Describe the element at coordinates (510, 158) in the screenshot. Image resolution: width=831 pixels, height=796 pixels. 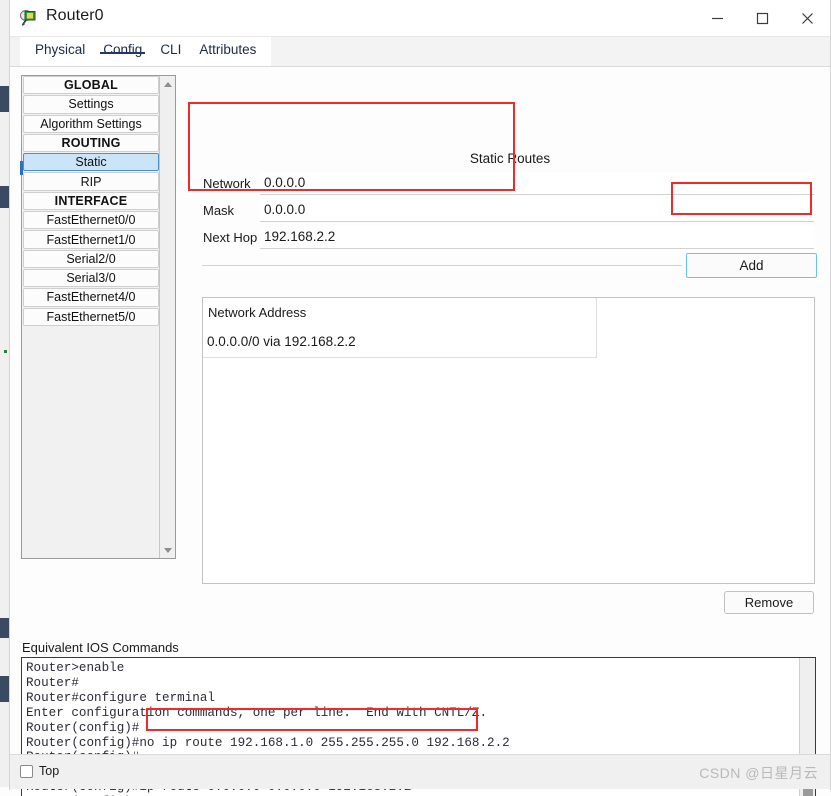
I see `page-title: Static Routes` at that location.